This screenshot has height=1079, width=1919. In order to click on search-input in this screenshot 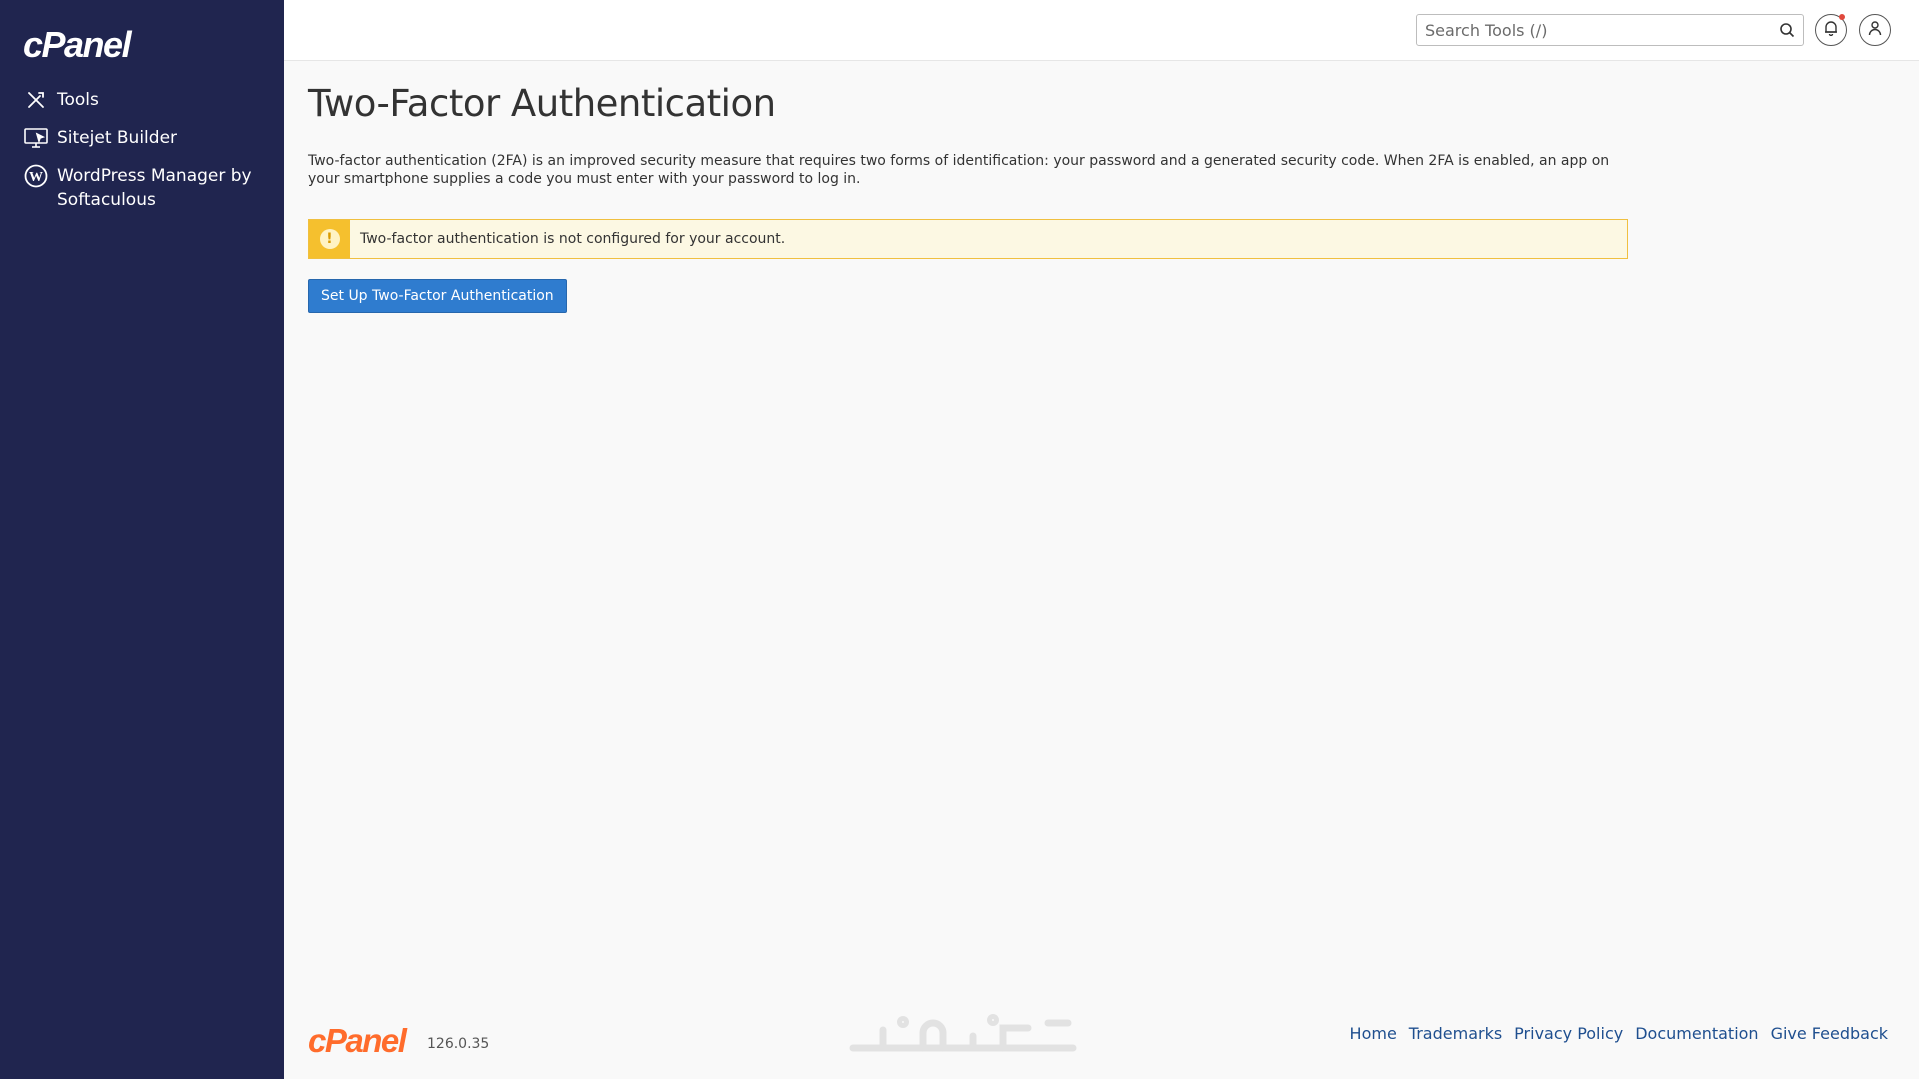, I will do `click(1591, 30)`.